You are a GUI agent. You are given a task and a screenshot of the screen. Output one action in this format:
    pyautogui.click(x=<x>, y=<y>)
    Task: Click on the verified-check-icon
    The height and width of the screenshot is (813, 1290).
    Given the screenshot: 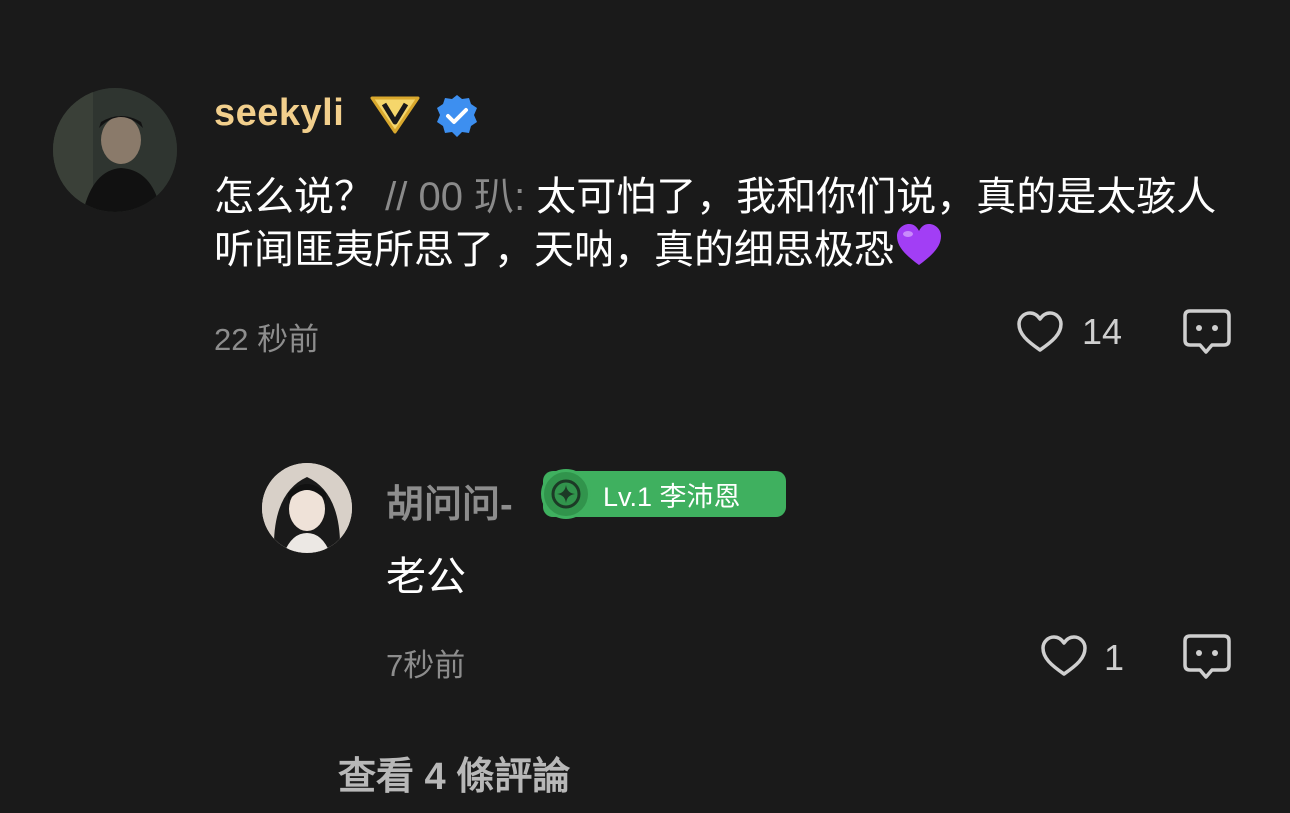 What is the action you would take?
    pyautogui.click(x=457, y=116)
    